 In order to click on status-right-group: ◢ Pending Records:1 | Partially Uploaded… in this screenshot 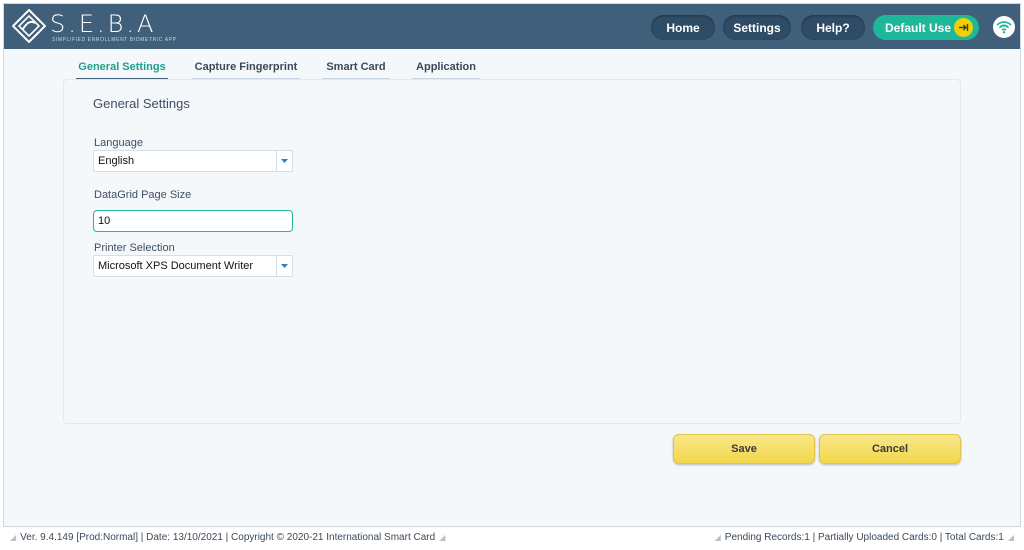, I will do `click(864, 537)`.